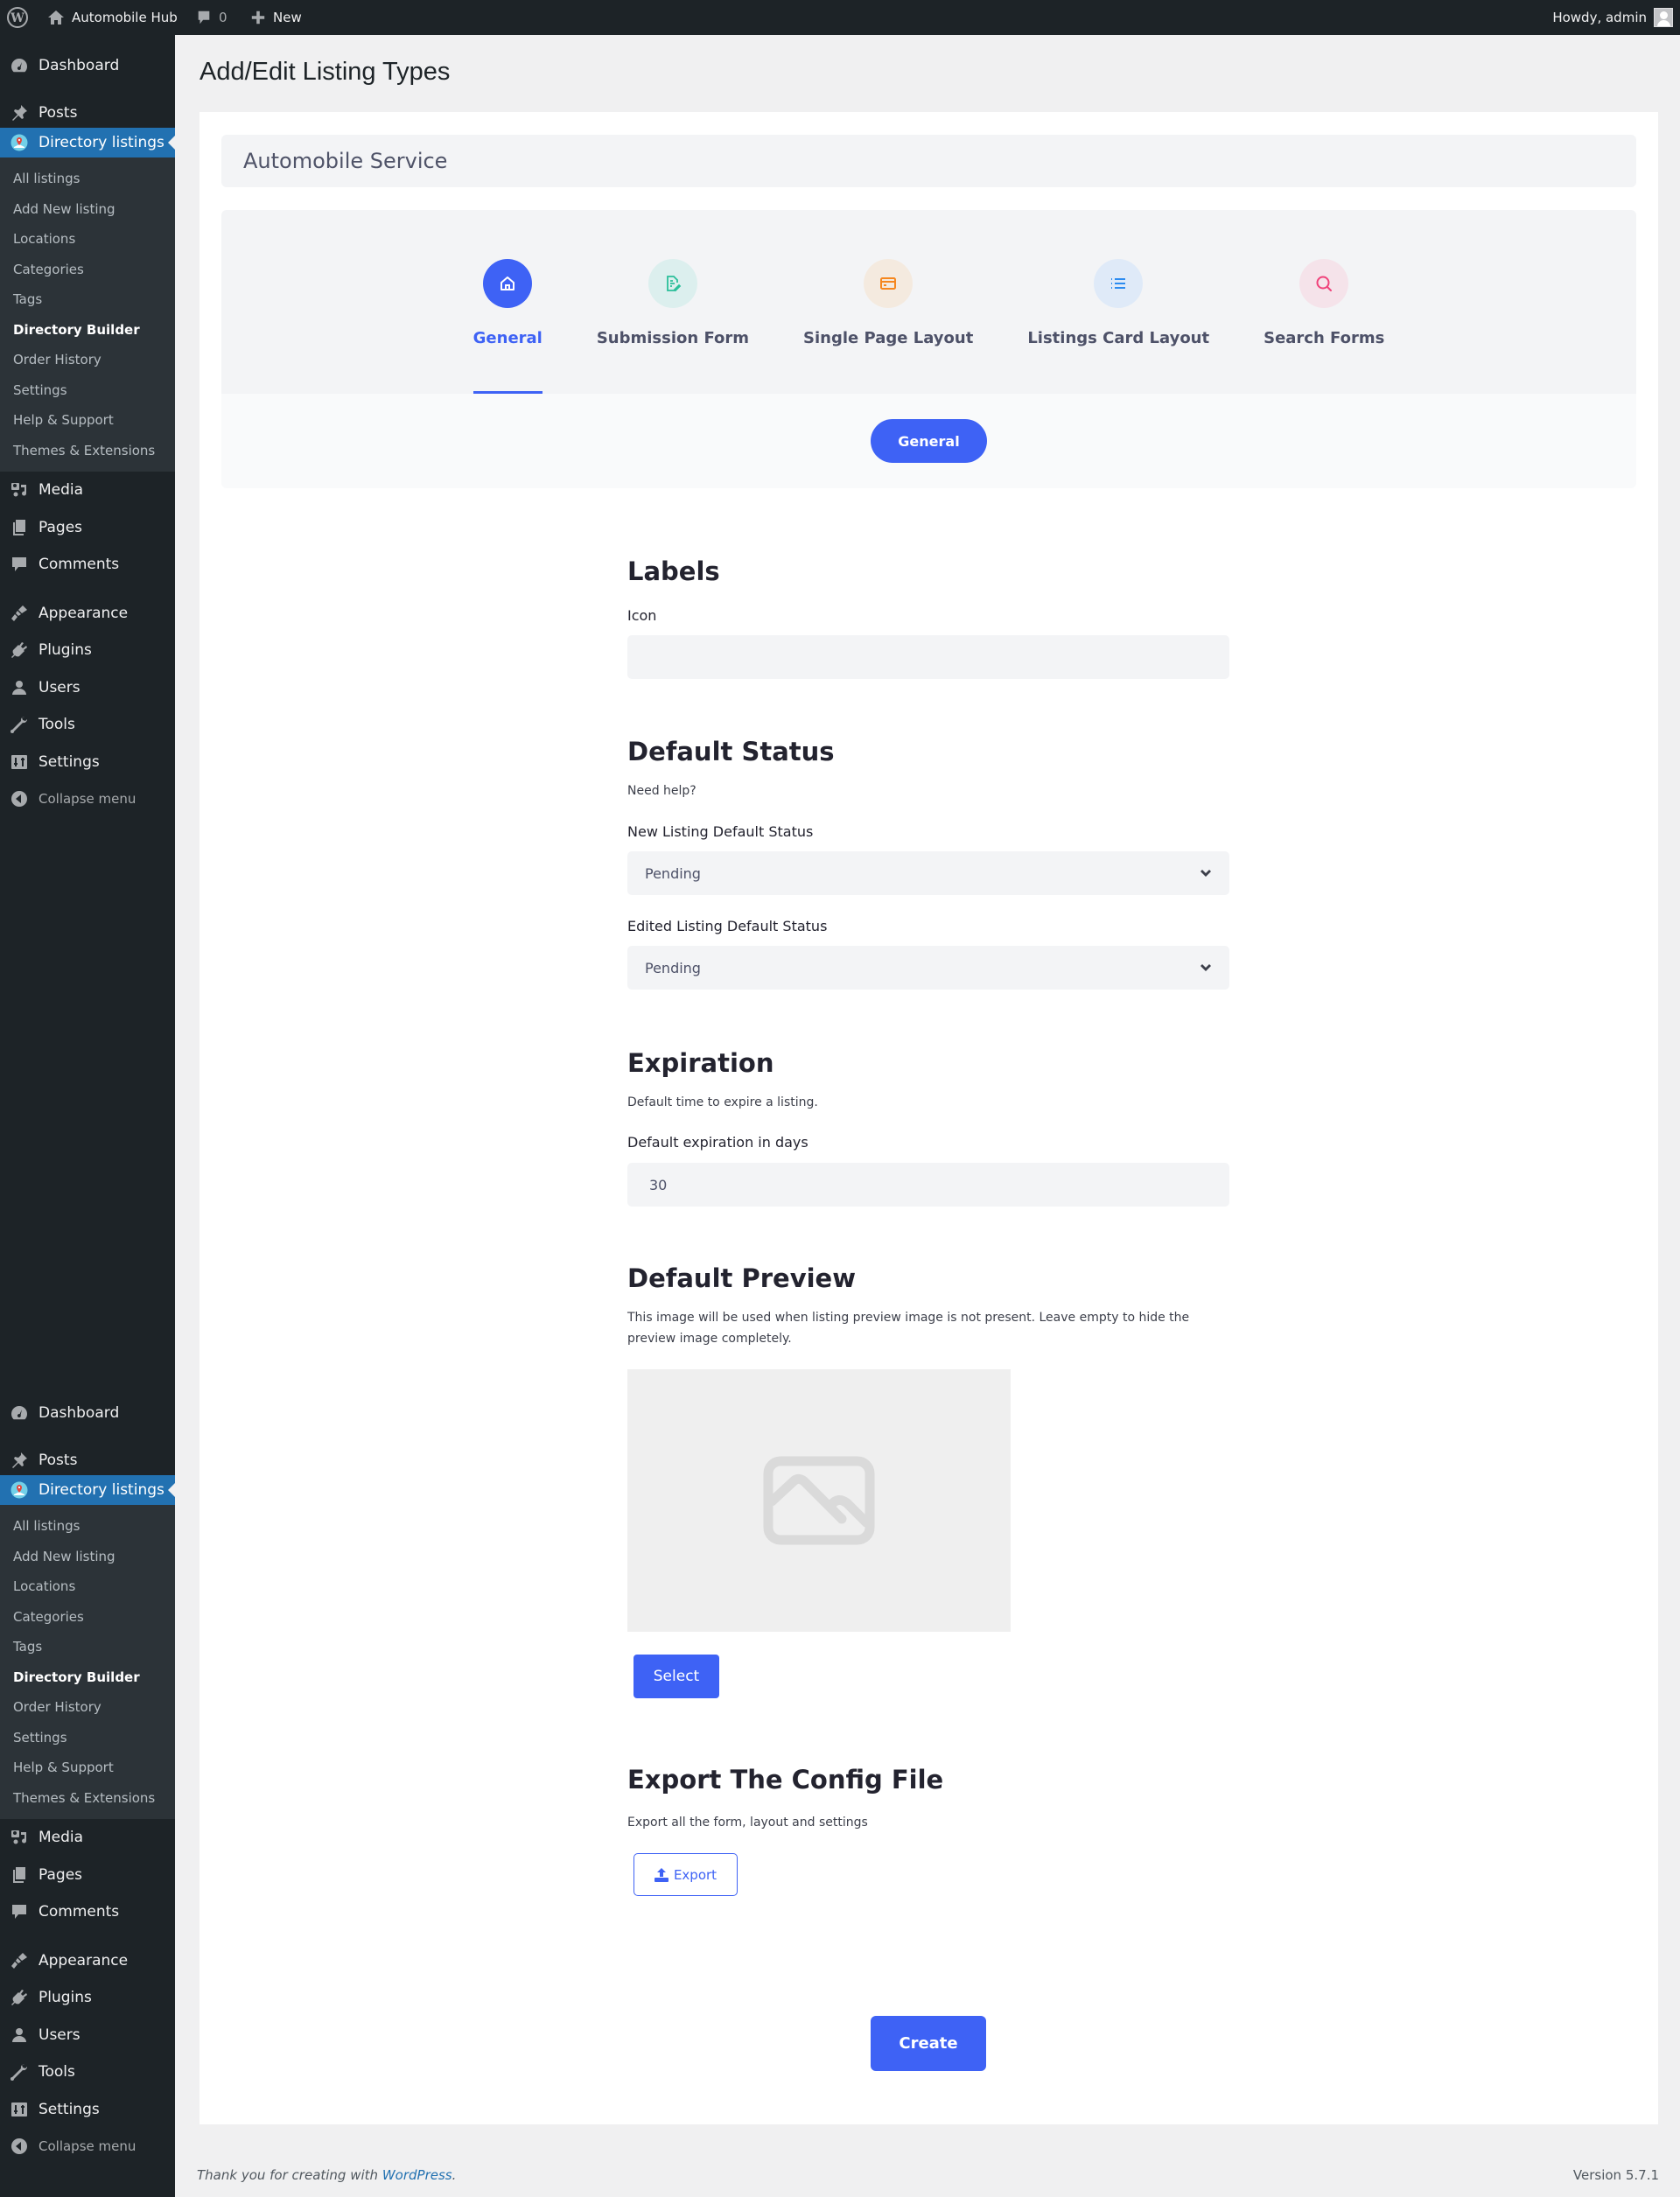 This screenshot has height=2197, width=1680. I want to click on comment-icon, so click(204, 17).